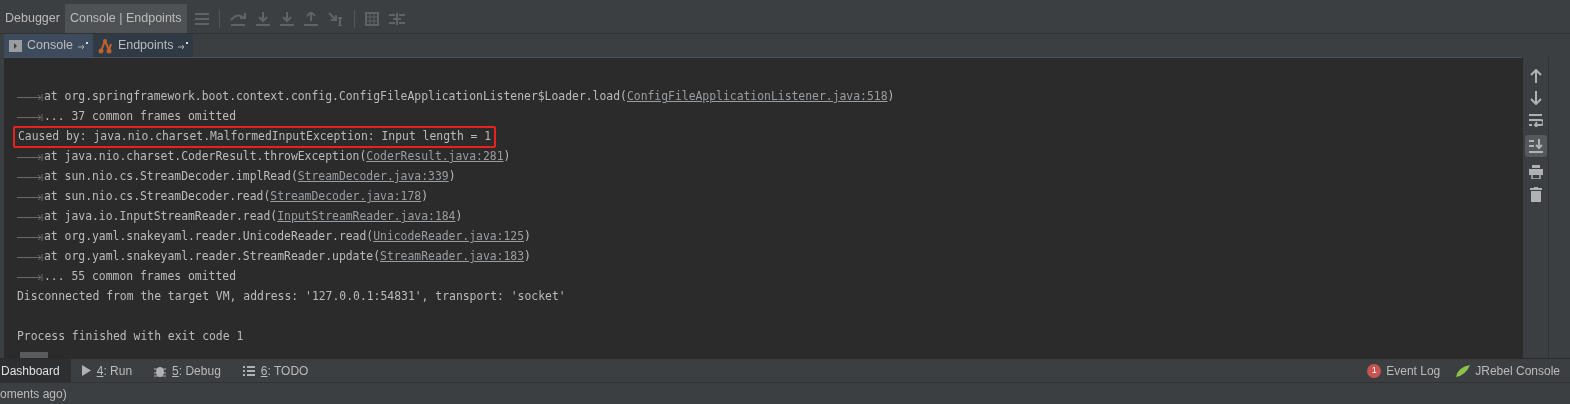 The height and width of the screenshot is (404, 1570). What do you see at coordinates (286, 18) in the screenshot?
I see `force-step-into-icon` at bounding box center [286, 18].